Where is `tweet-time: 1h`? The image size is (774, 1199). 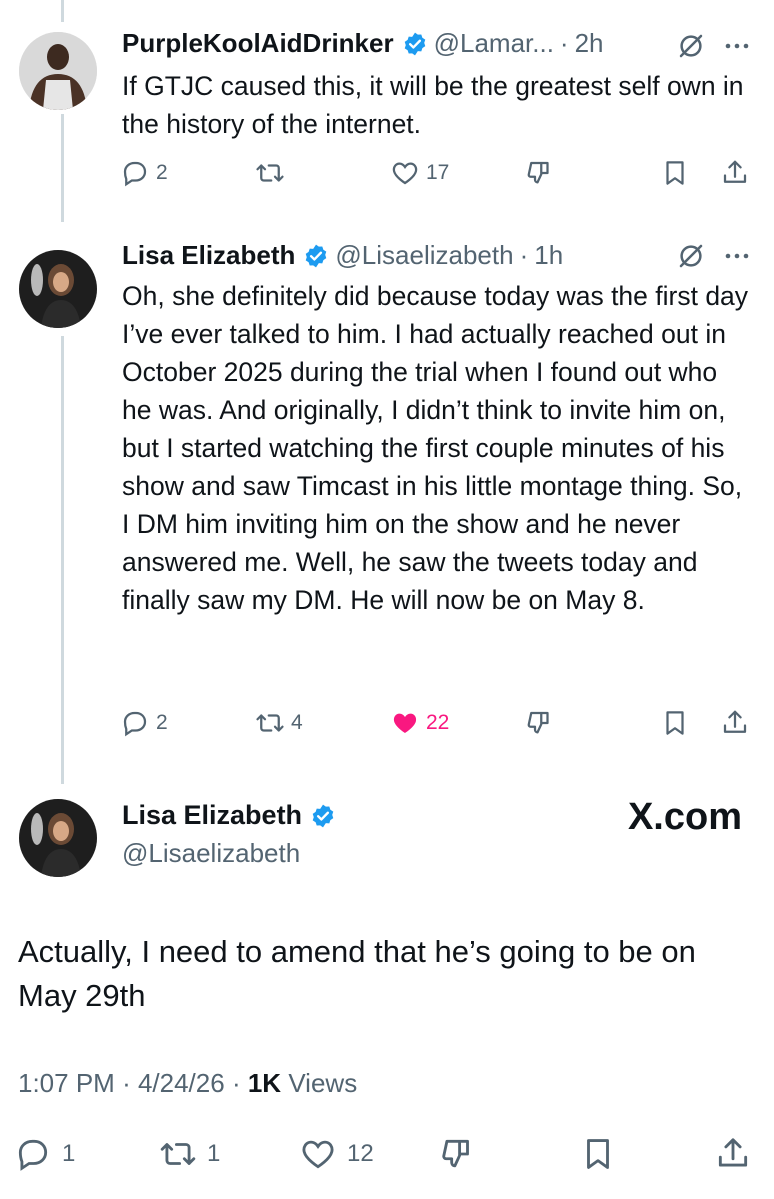 tweet-time: 1h is located at coordinates (548, 255).